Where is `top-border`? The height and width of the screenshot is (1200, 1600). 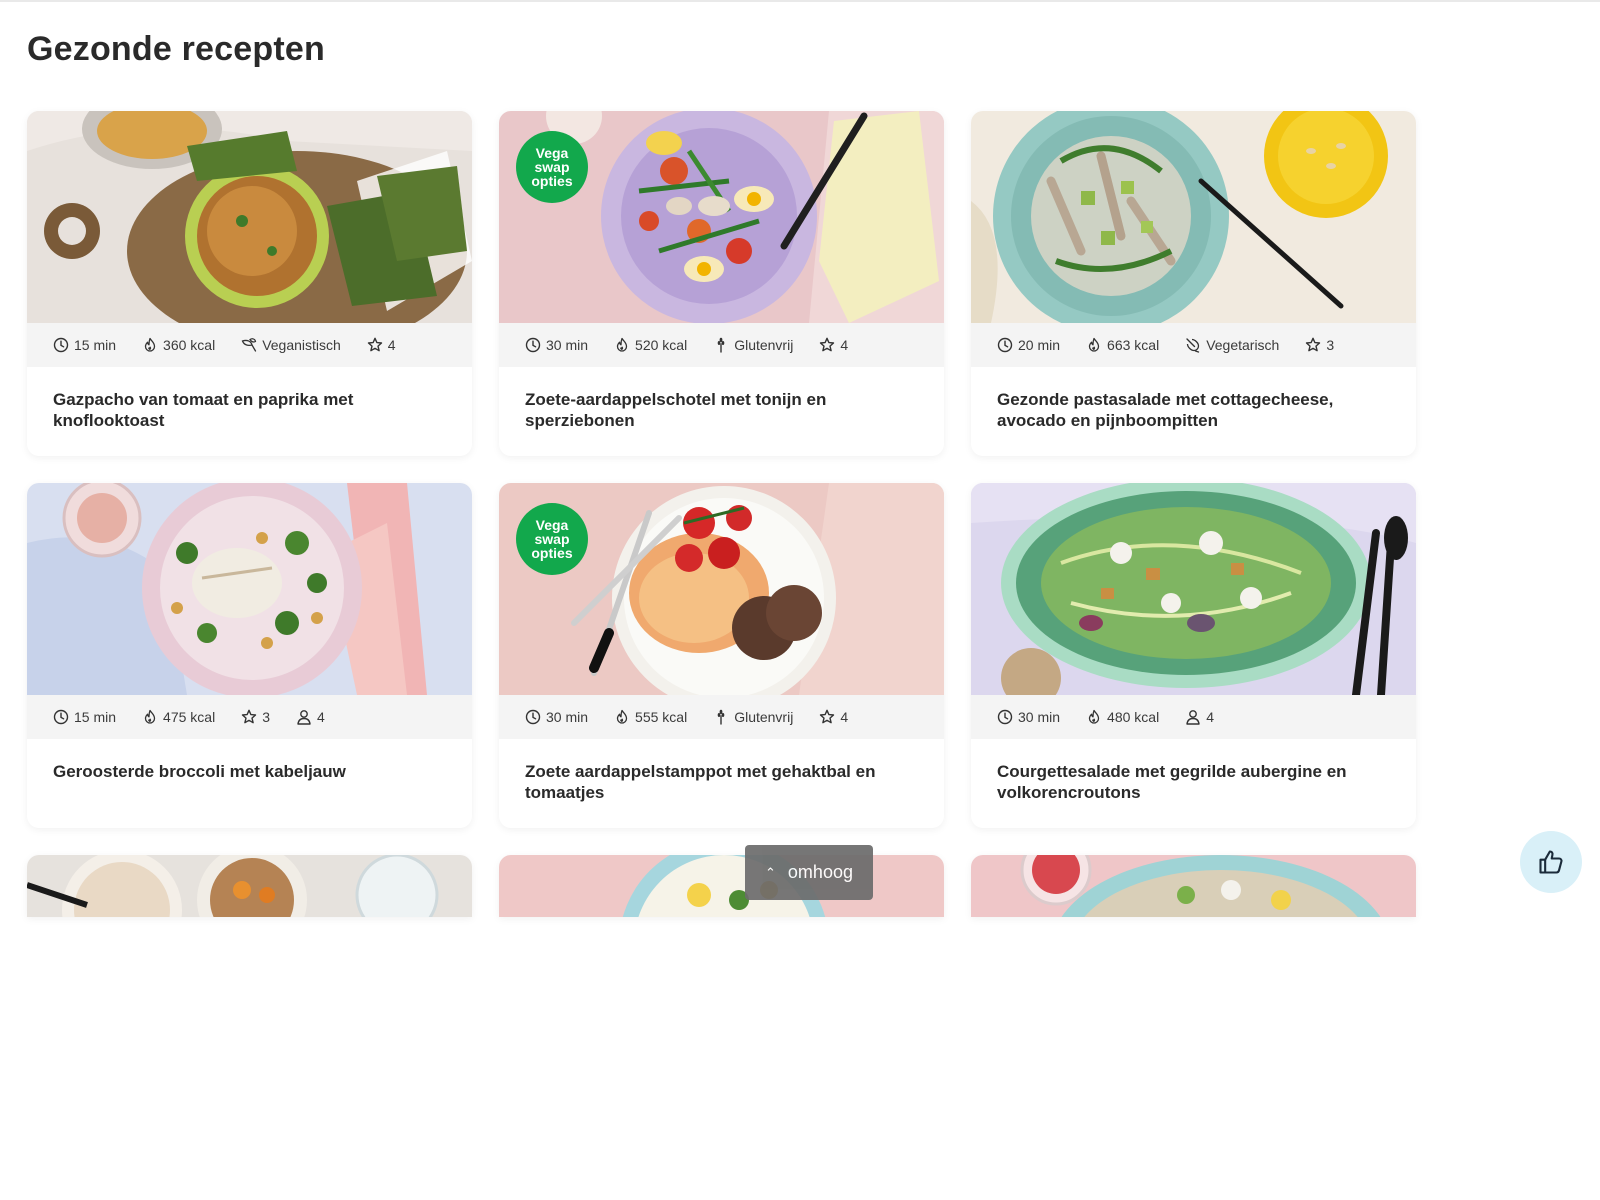
top-border is located at coordinates (800, 1).